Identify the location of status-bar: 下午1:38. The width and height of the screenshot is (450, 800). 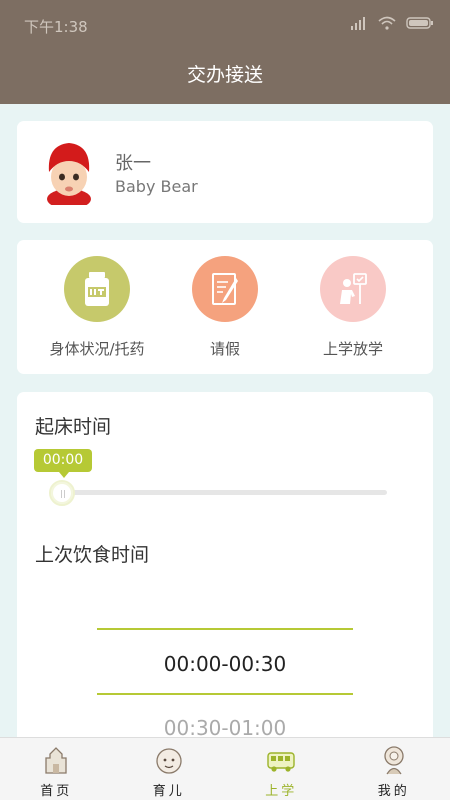
(225, 25).